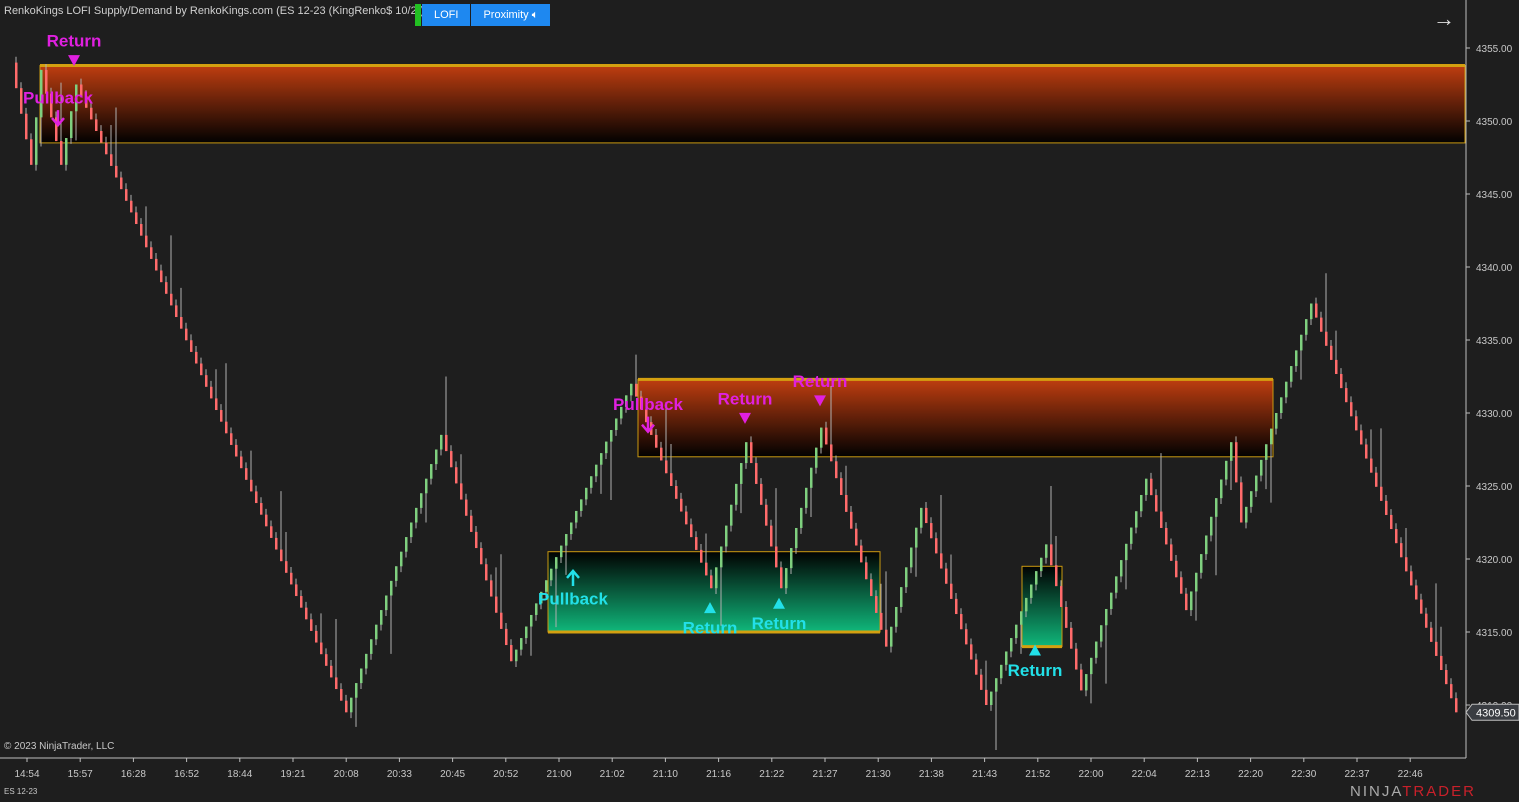 The image size is (1519, 802). I want to click on lofi-button: LOFI, so click(446, 15).